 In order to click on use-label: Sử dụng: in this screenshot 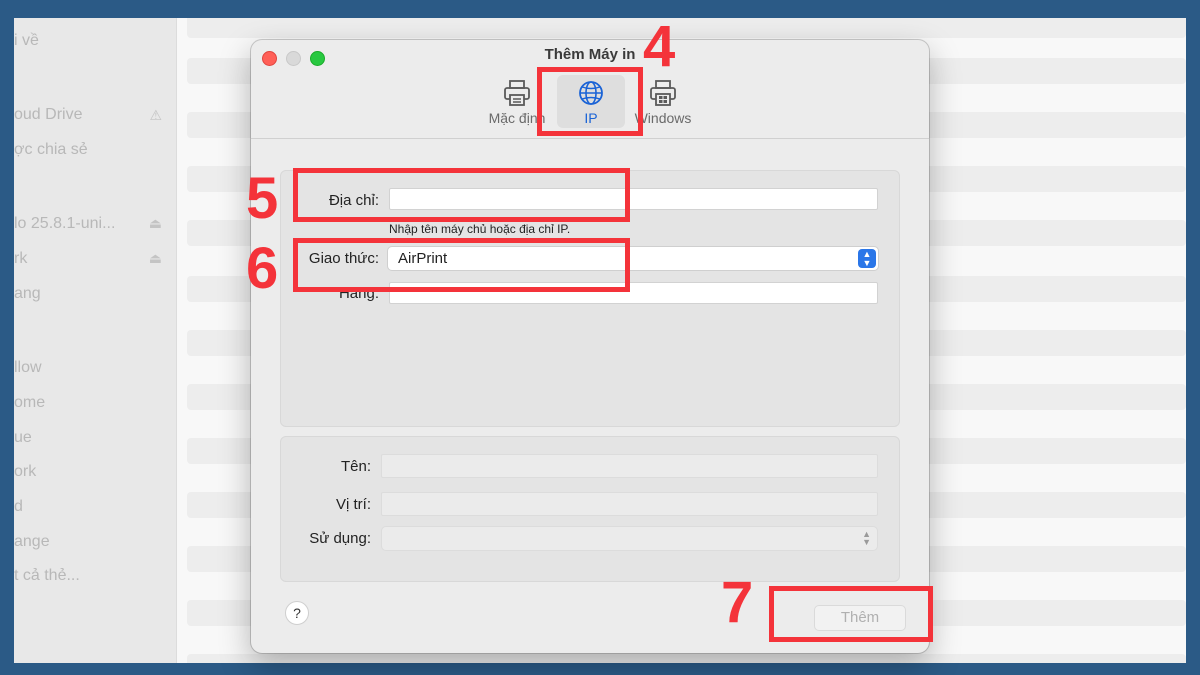, I will do `click(340, 538)`.